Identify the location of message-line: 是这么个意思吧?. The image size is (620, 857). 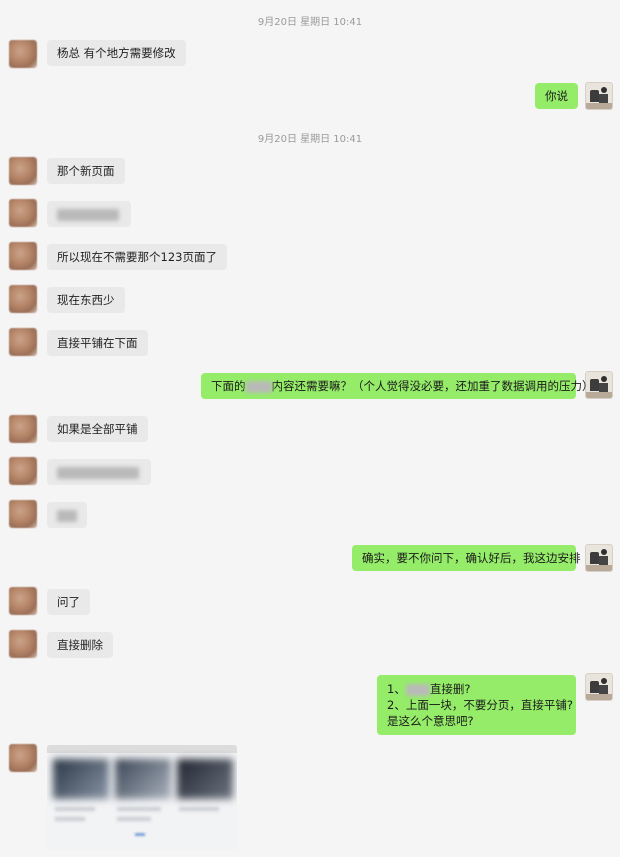
(430, 721).